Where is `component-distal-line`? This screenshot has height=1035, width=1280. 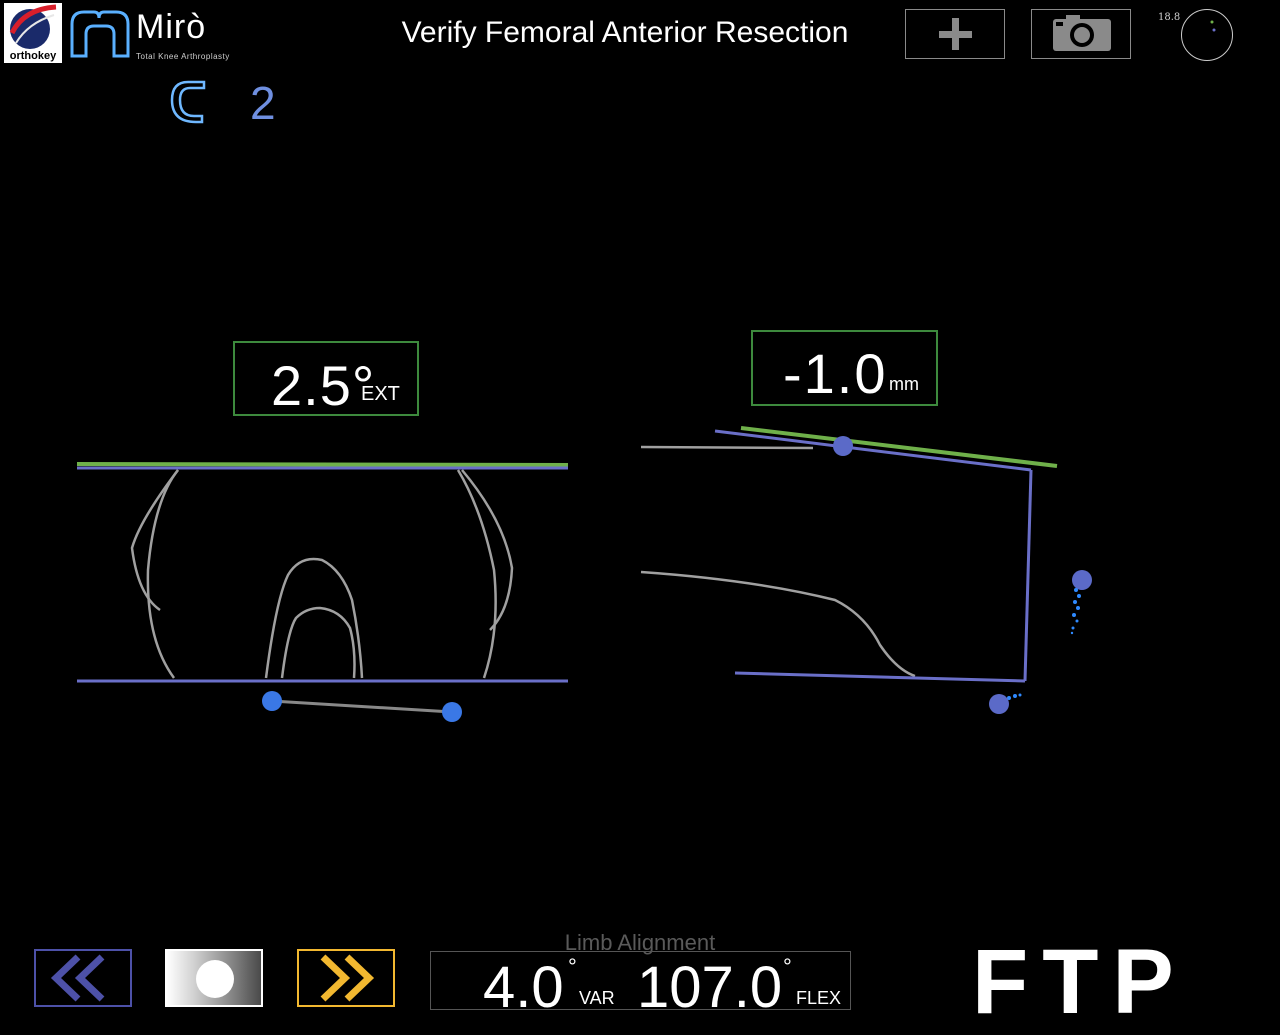 component-distal-line is located at coordinates (880, 677).